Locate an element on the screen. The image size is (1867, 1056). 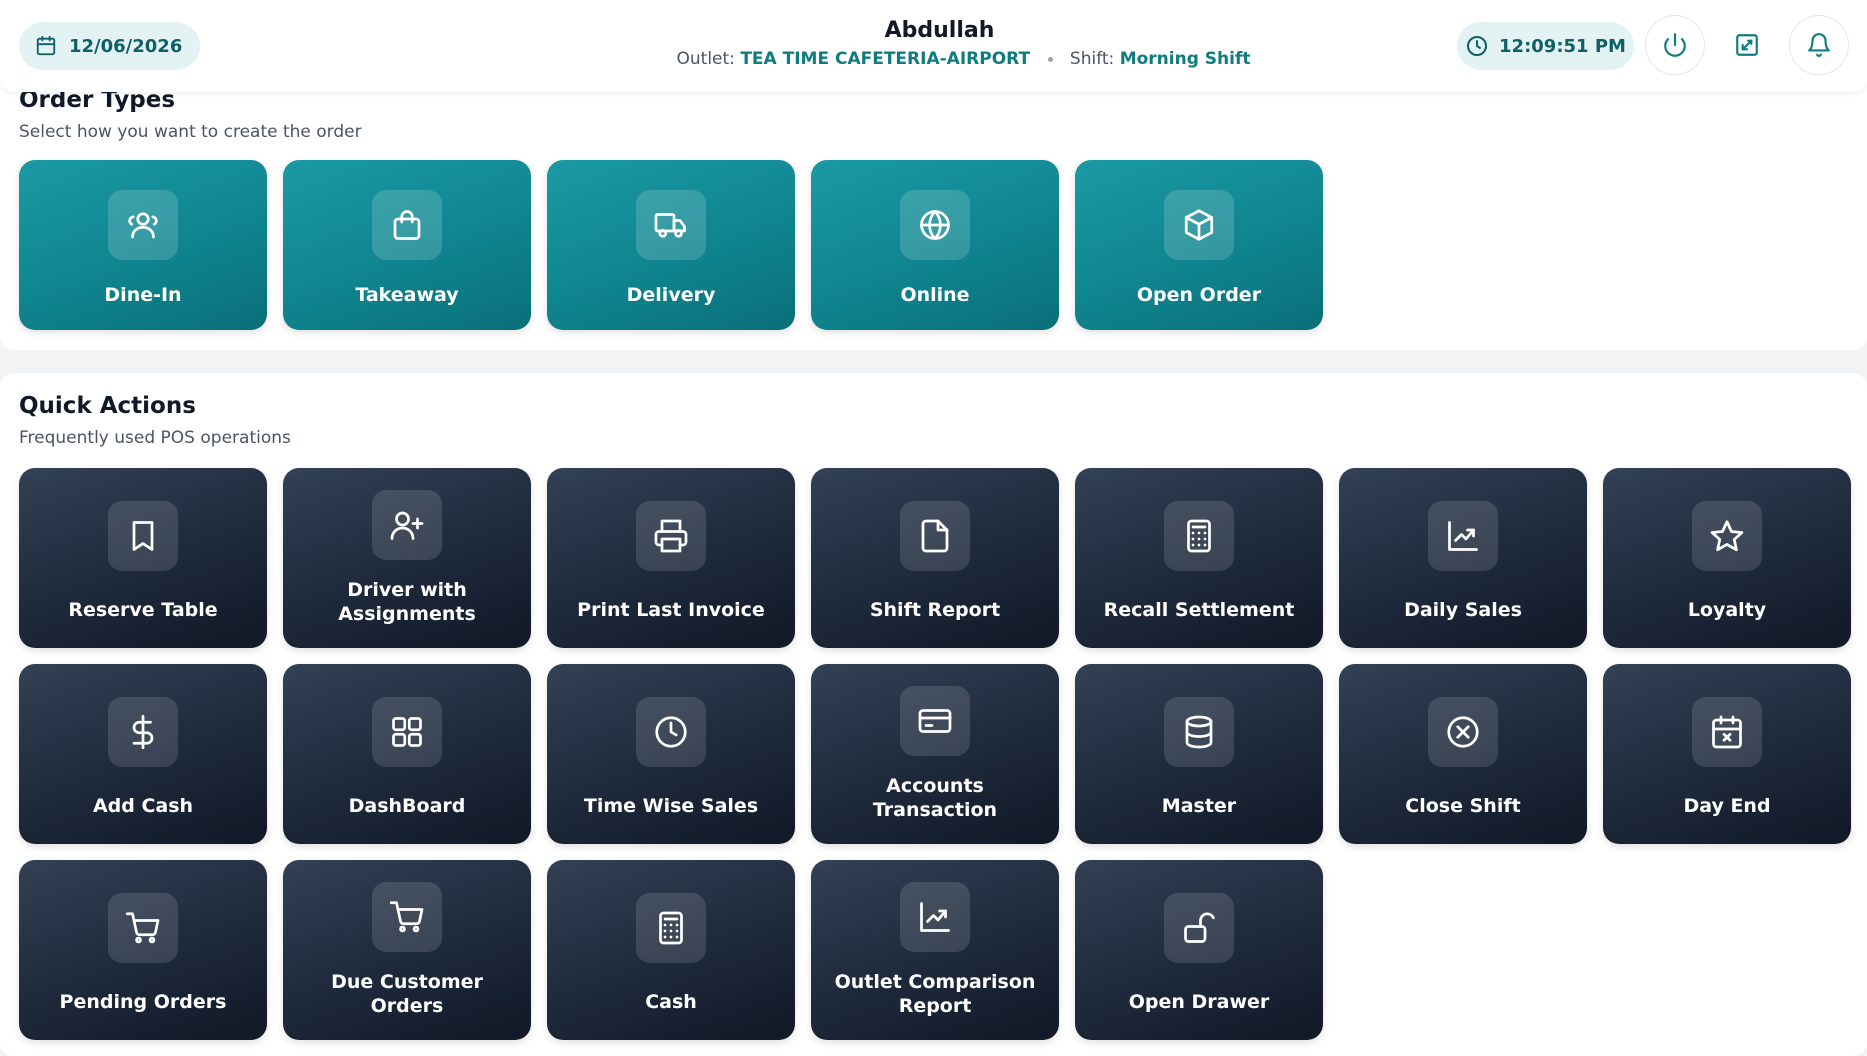
action-open-drawer: Open Drawer is located at coordinates (1199, 950).